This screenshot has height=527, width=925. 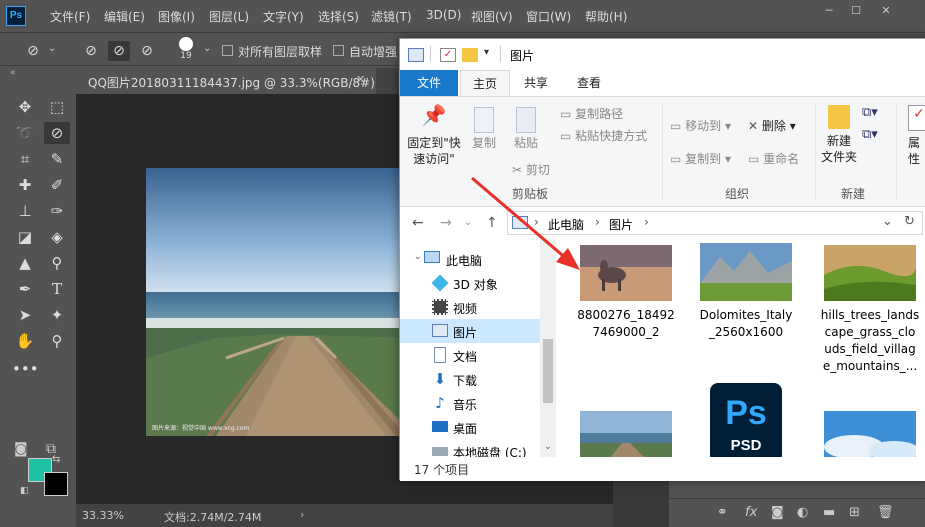 I want to click on more-tools-icon: •••, so click(x=25, y=369).